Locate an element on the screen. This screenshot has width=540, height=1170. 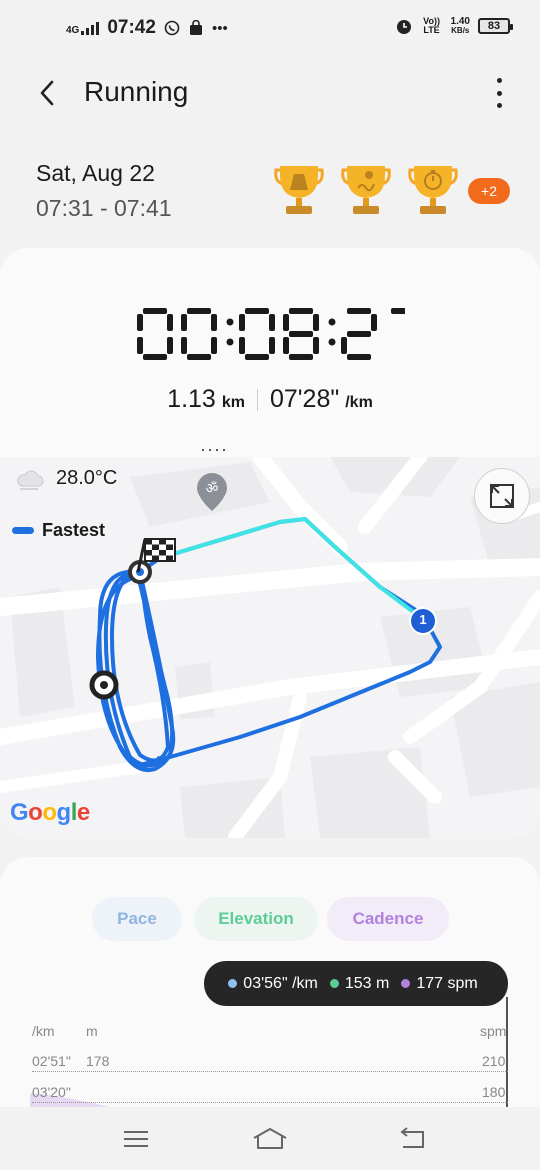
cloud-icon is located at coordinates (30, 480).